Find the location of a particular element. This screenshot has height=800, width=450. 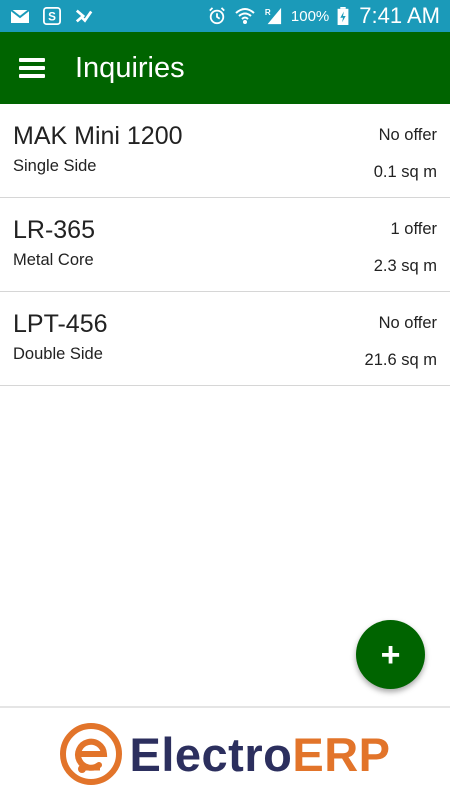

signal-icon: R is located at coordinates (273, 16).